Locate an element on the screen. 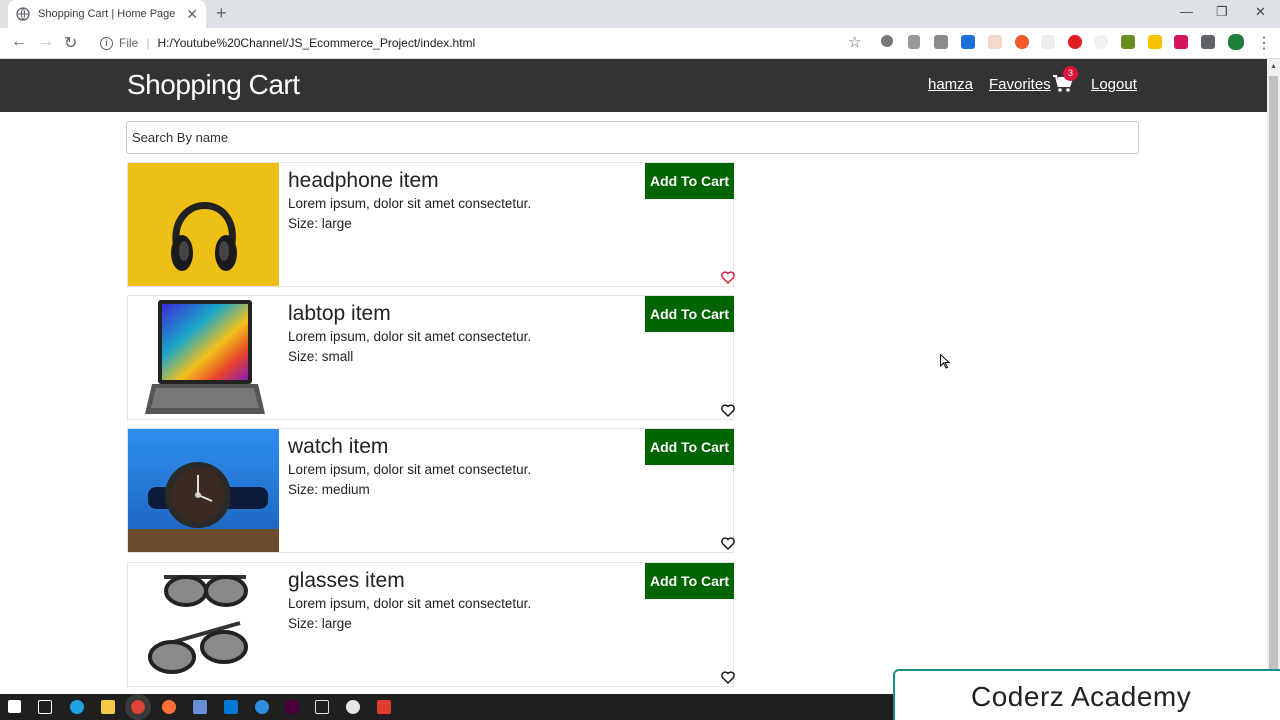 Image resolution: width=1280 pixels, height=720 pixels. file-explorer-icon is located at coordinates (108, 707).